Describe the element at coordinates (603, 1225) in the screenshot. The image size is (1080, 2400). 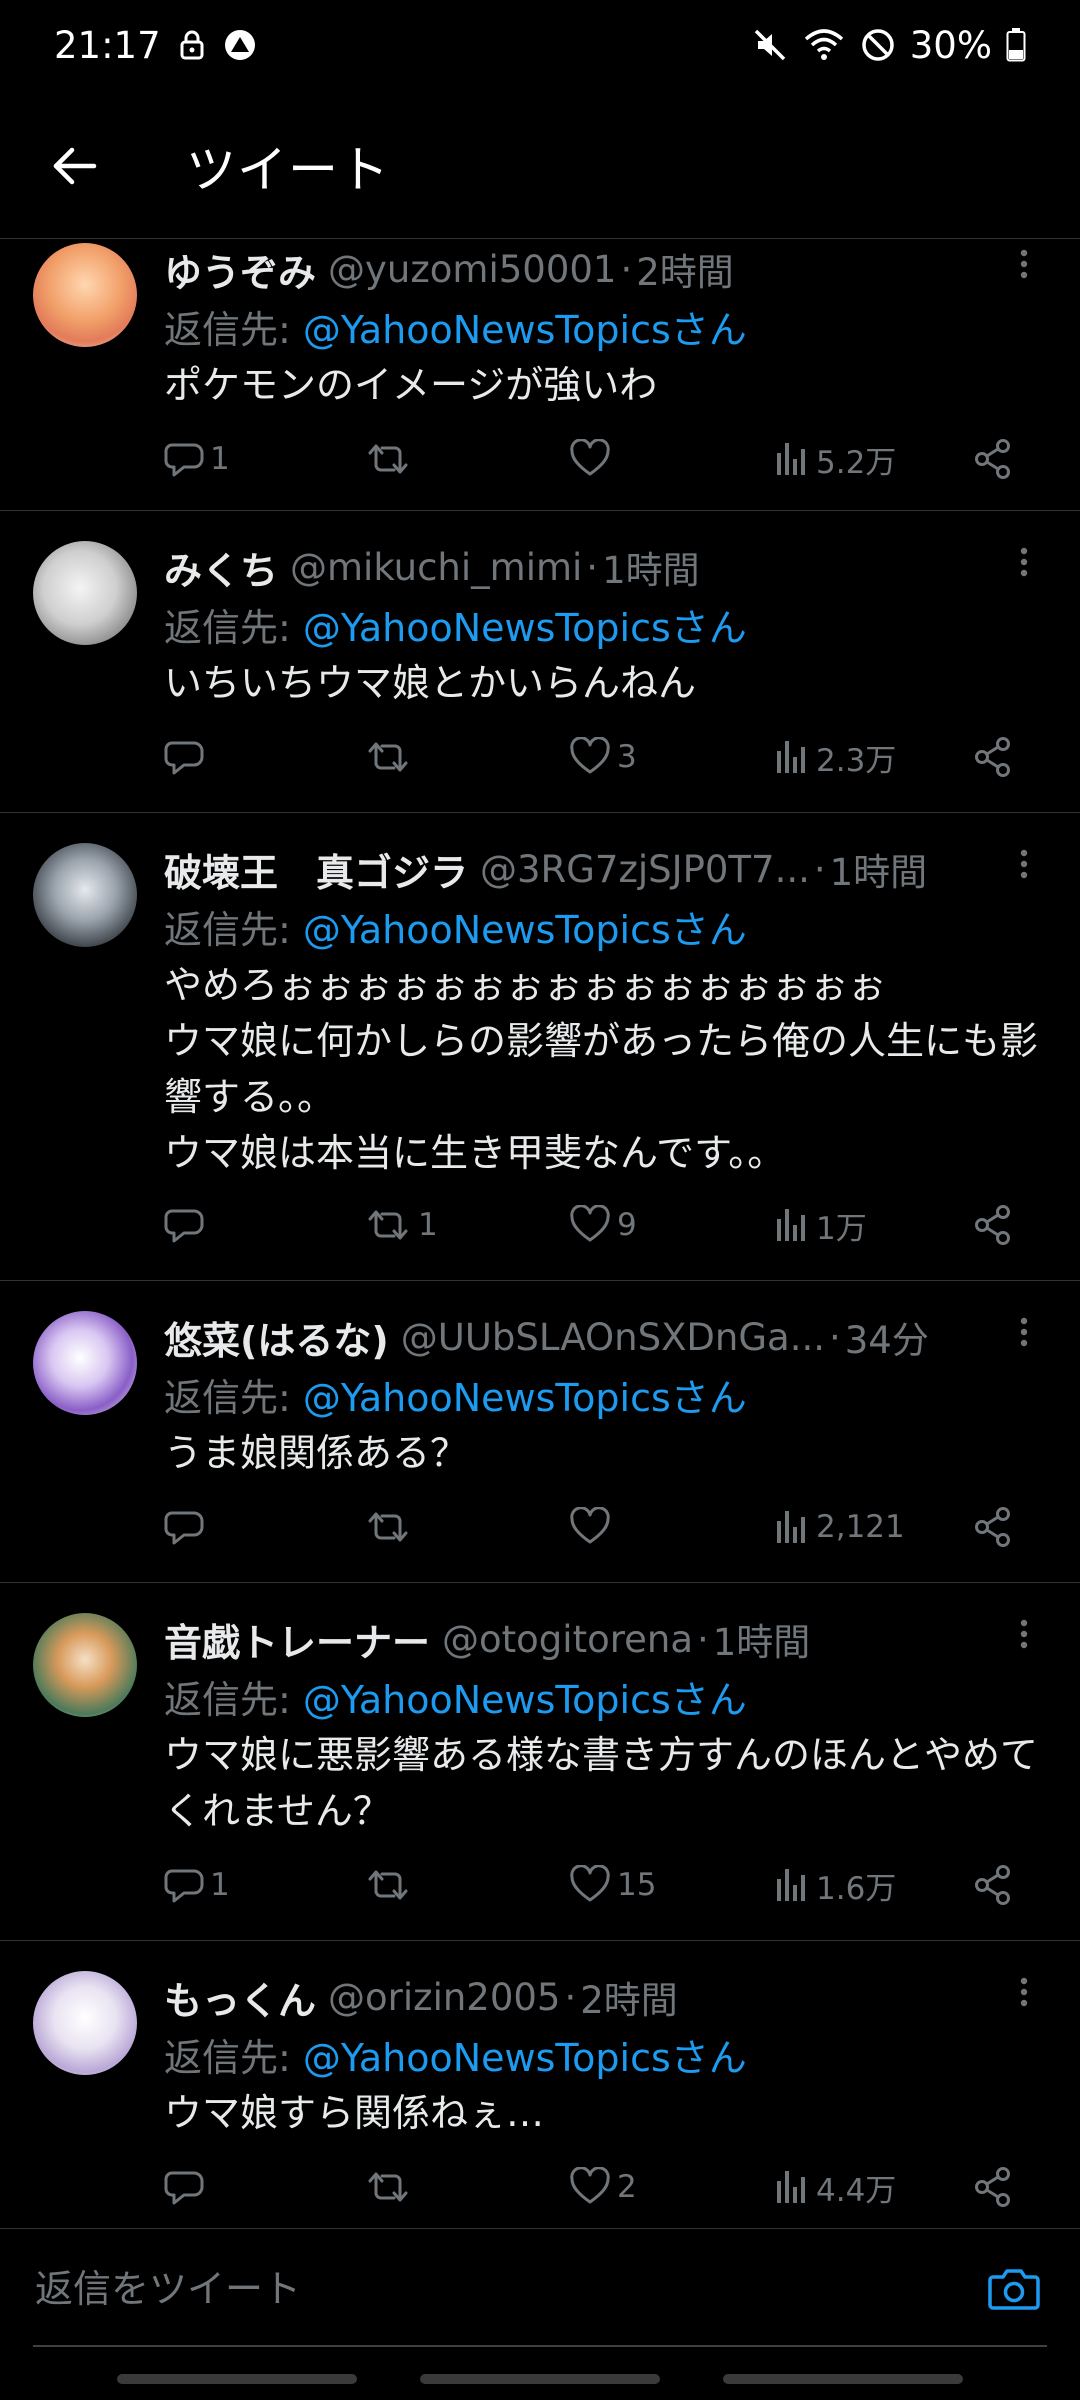
I see `like-button: 9` at that location.